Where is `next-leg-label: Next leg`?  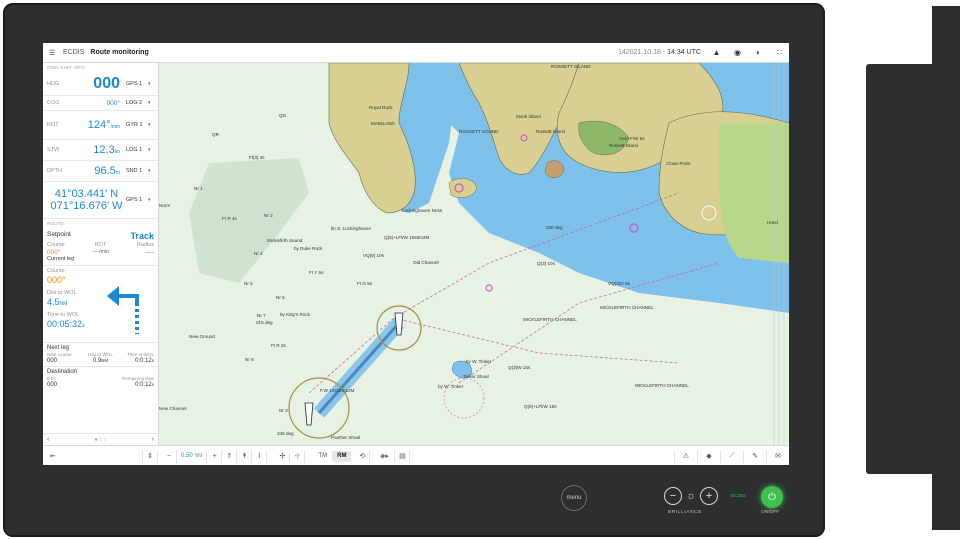 next-leg-label: Next leg is located at coordinates (58, 348).